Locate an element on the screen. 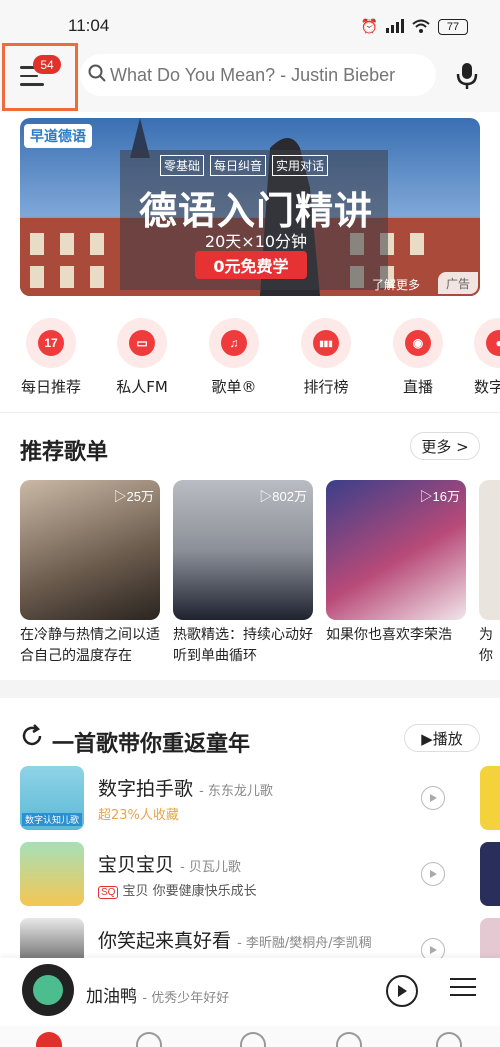  playlist-queue-icon is located at coordinates (463, 990).